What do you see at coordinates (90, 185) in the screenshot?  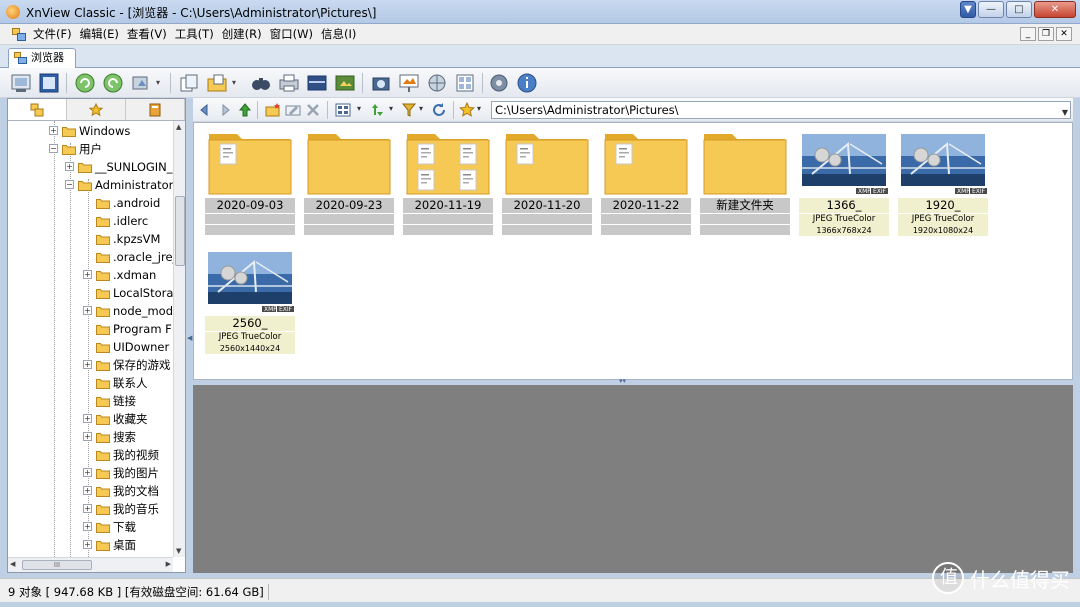 I see `tree-item: − Administrator` at bounding box center [90, 185].